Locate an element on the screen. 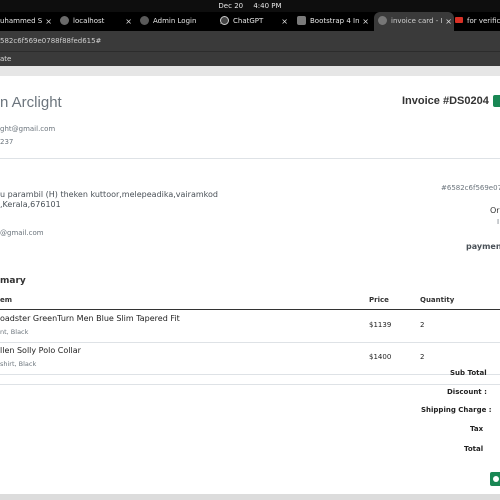  order-meta: I is located at coordinates (498, 222).